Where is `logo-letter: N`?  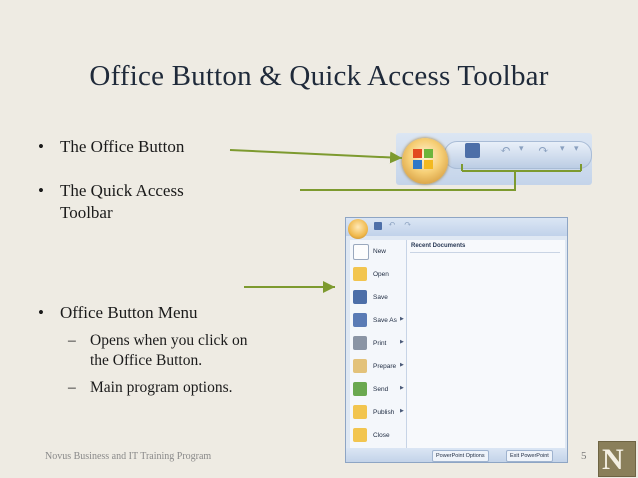
logo-letter: N is located at coordinates (613, 459).